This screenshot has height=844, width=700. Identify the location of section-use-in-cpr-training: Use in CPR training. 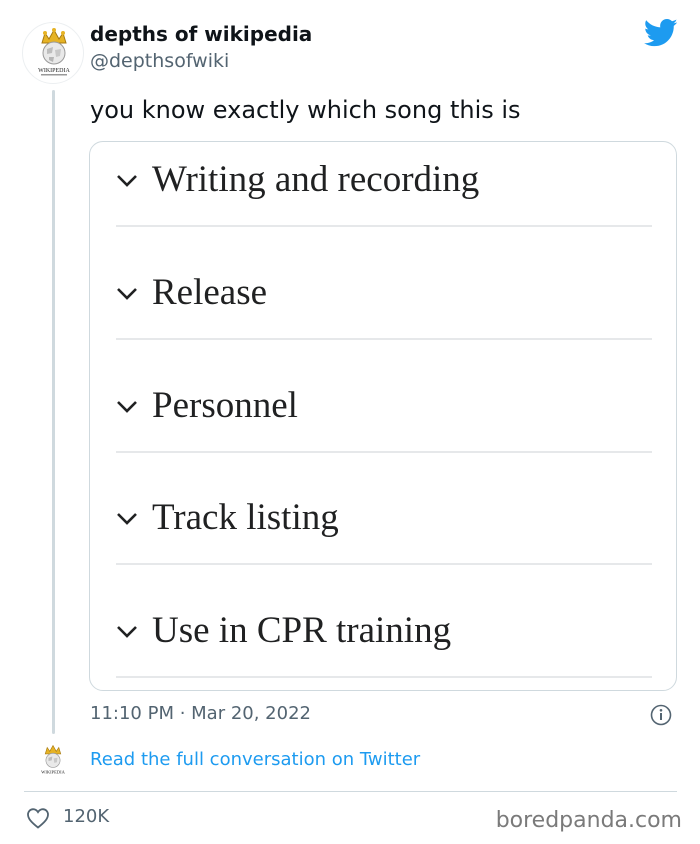
(384, 650).